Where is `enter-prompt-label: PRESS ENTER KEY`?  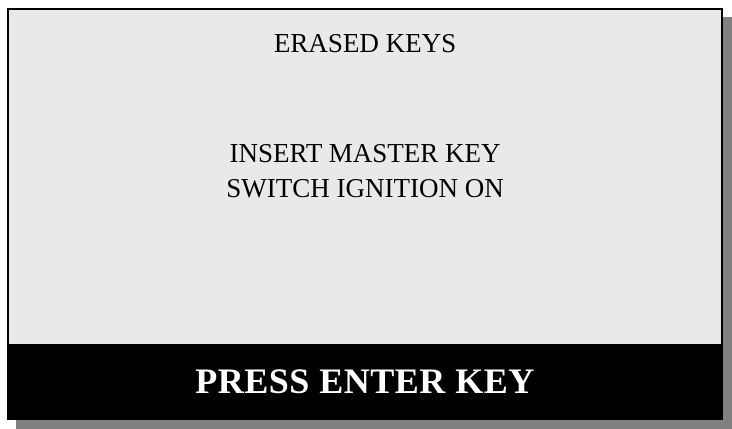
enter-prompt-label: PRESS ENTER KEY is located at coordinates (365, 381).